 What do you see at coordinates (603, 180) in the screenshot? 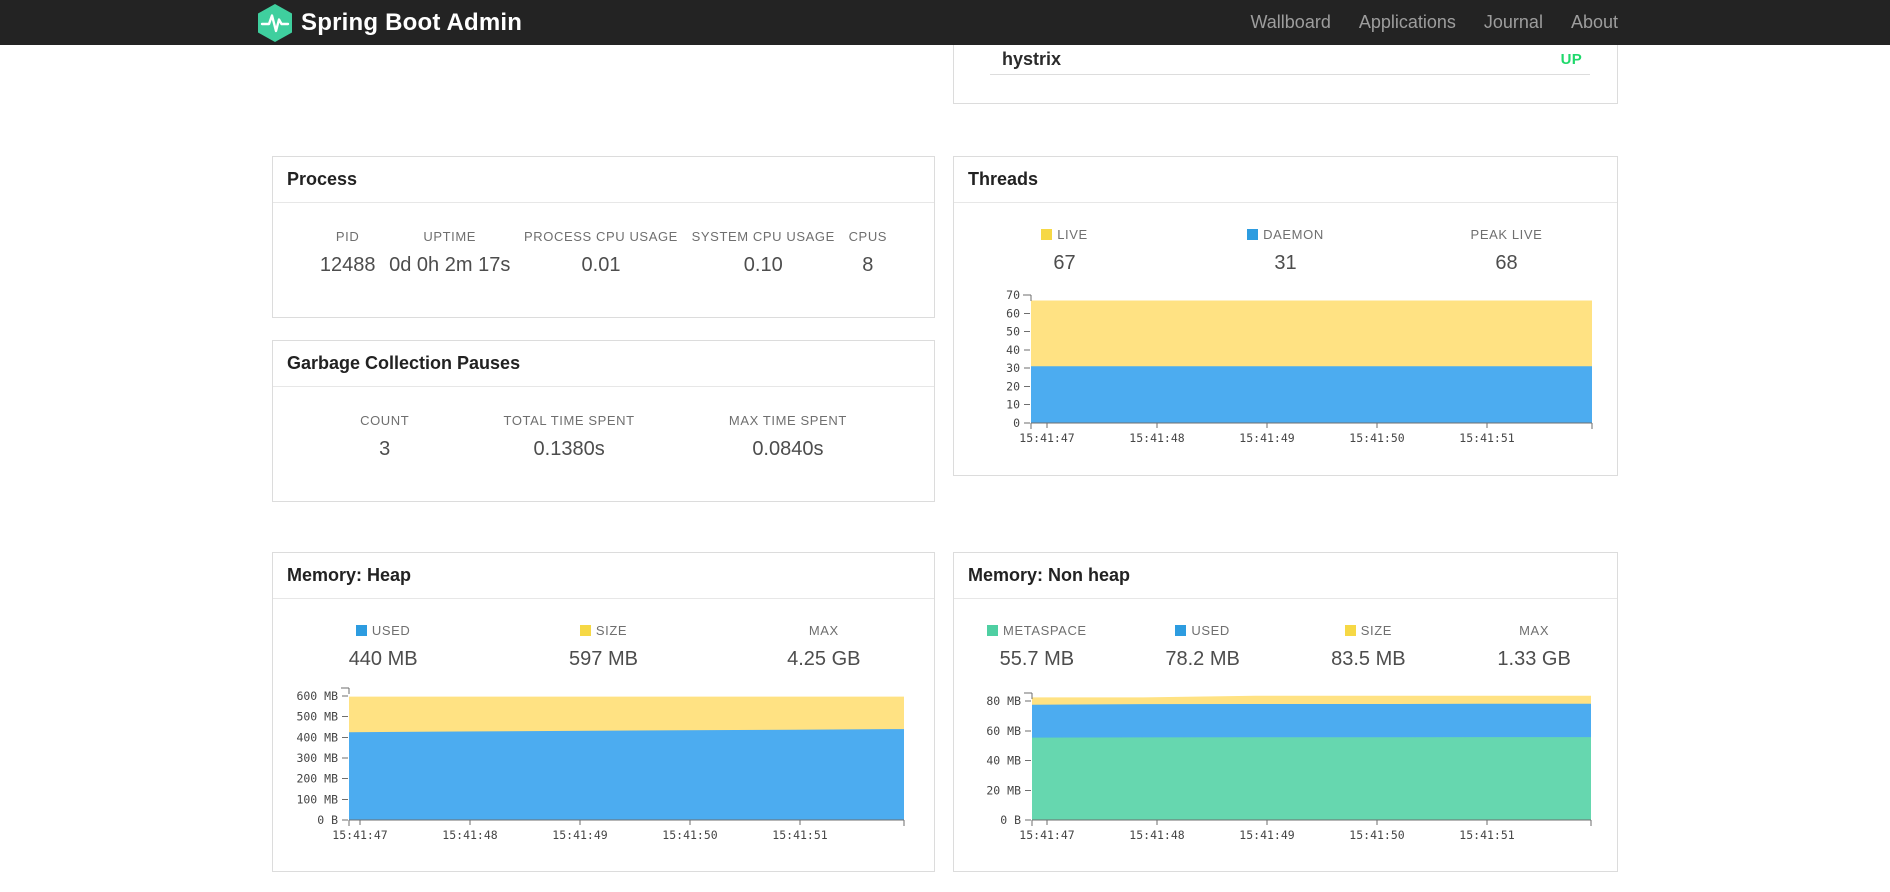
I see `card-process-header: Process` at bounding box center [603, 180].